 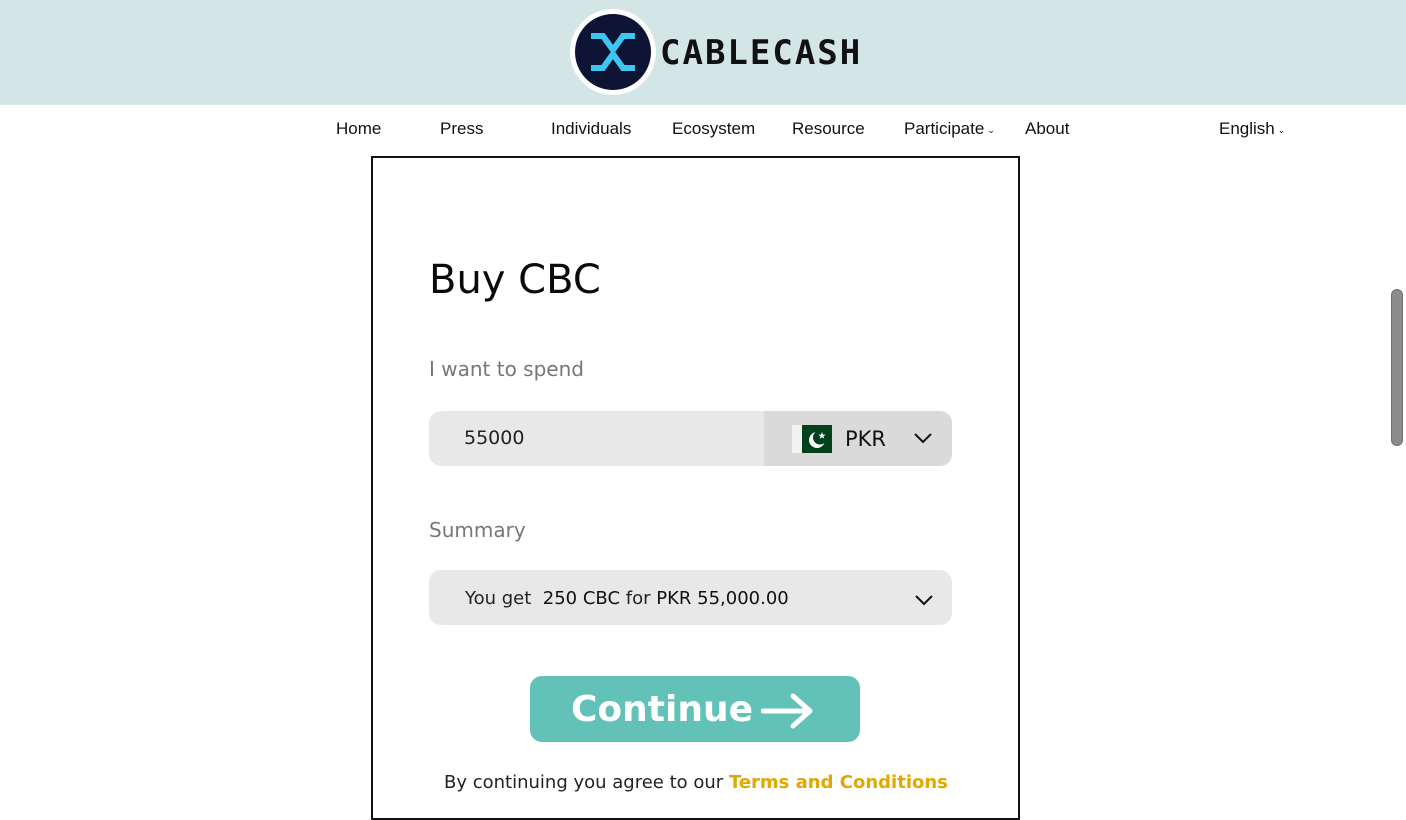 I want to click on page-scrollbar, so click(x=1397, y=367).